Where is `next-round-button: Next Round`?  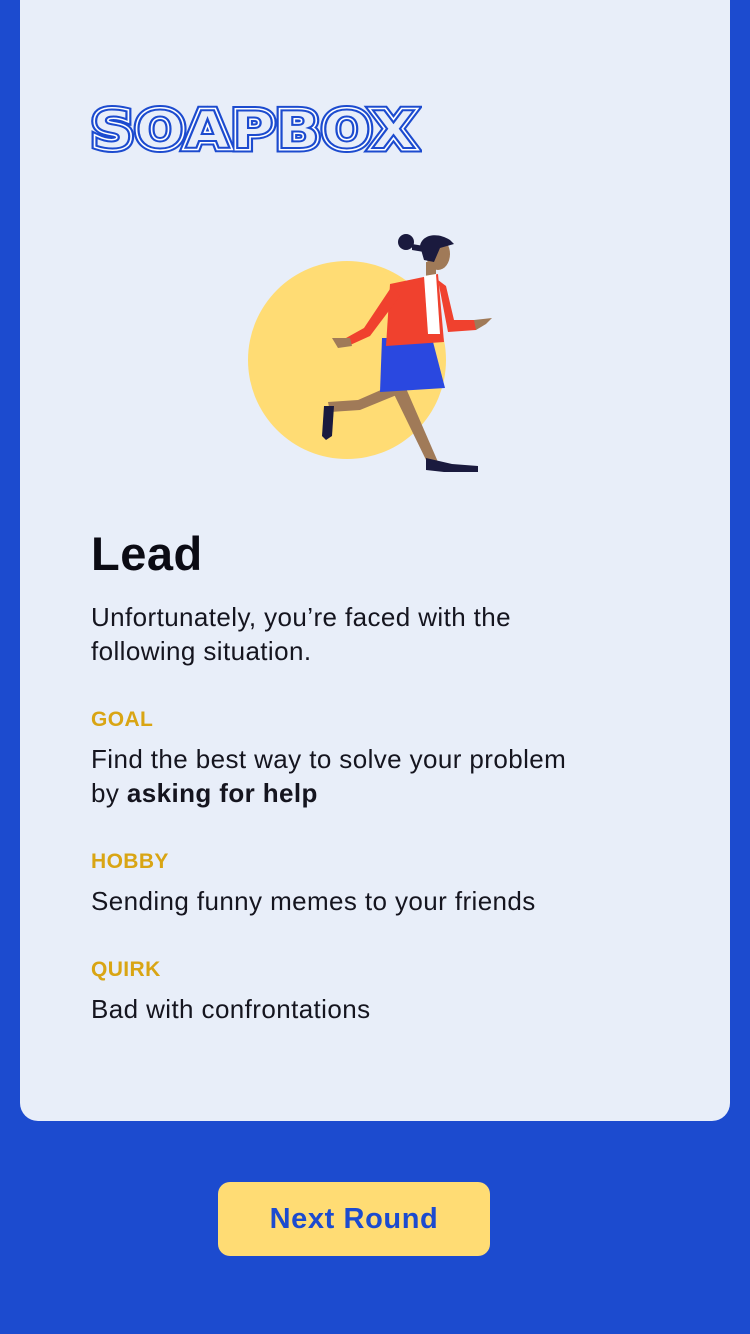 next-round-button: Next Round is located at coordinates (354, 1219).